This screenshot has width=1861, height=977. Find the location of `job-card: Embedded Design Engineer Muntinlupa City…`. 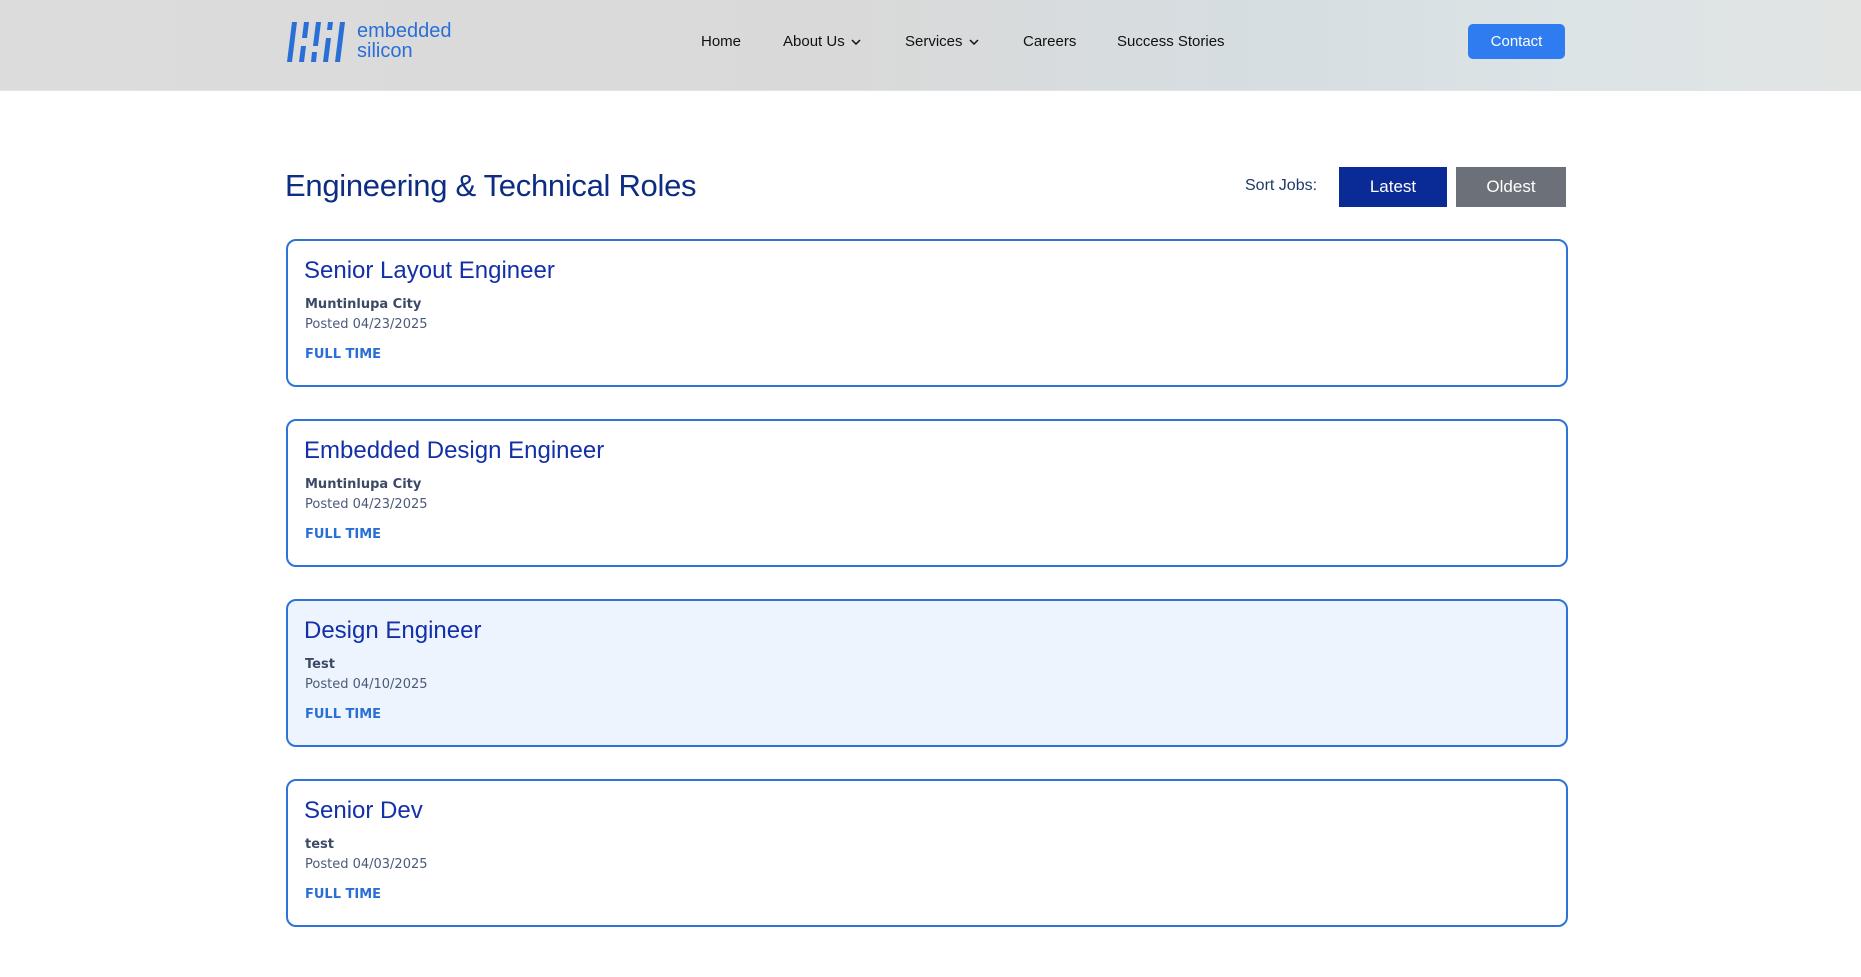

job-card: Embedded Design Engineer Muntinlupa City… is located at coordinates (927, 493).